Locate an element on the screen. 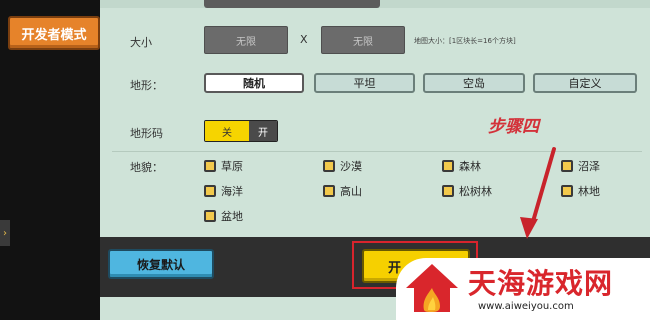 This screenshot has height=320, width=650. width-field: 无限 is located at coordinates (246, 40).